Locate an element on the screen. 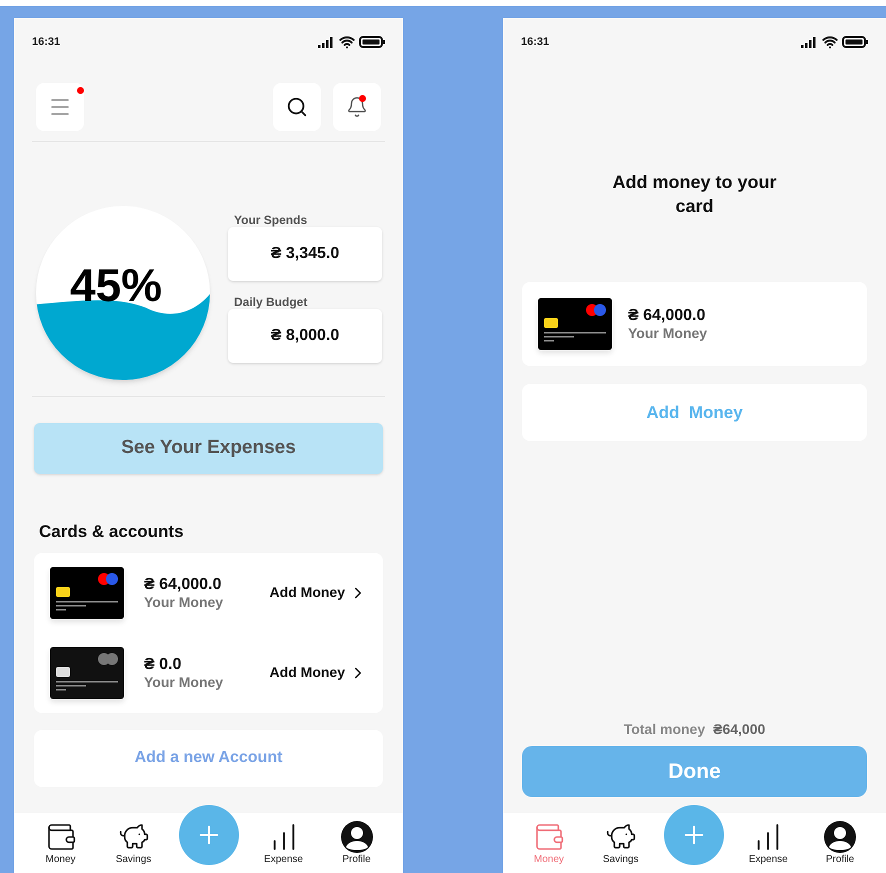 The image size is (886, 873). menu-button is located at coordinates (60, 107).